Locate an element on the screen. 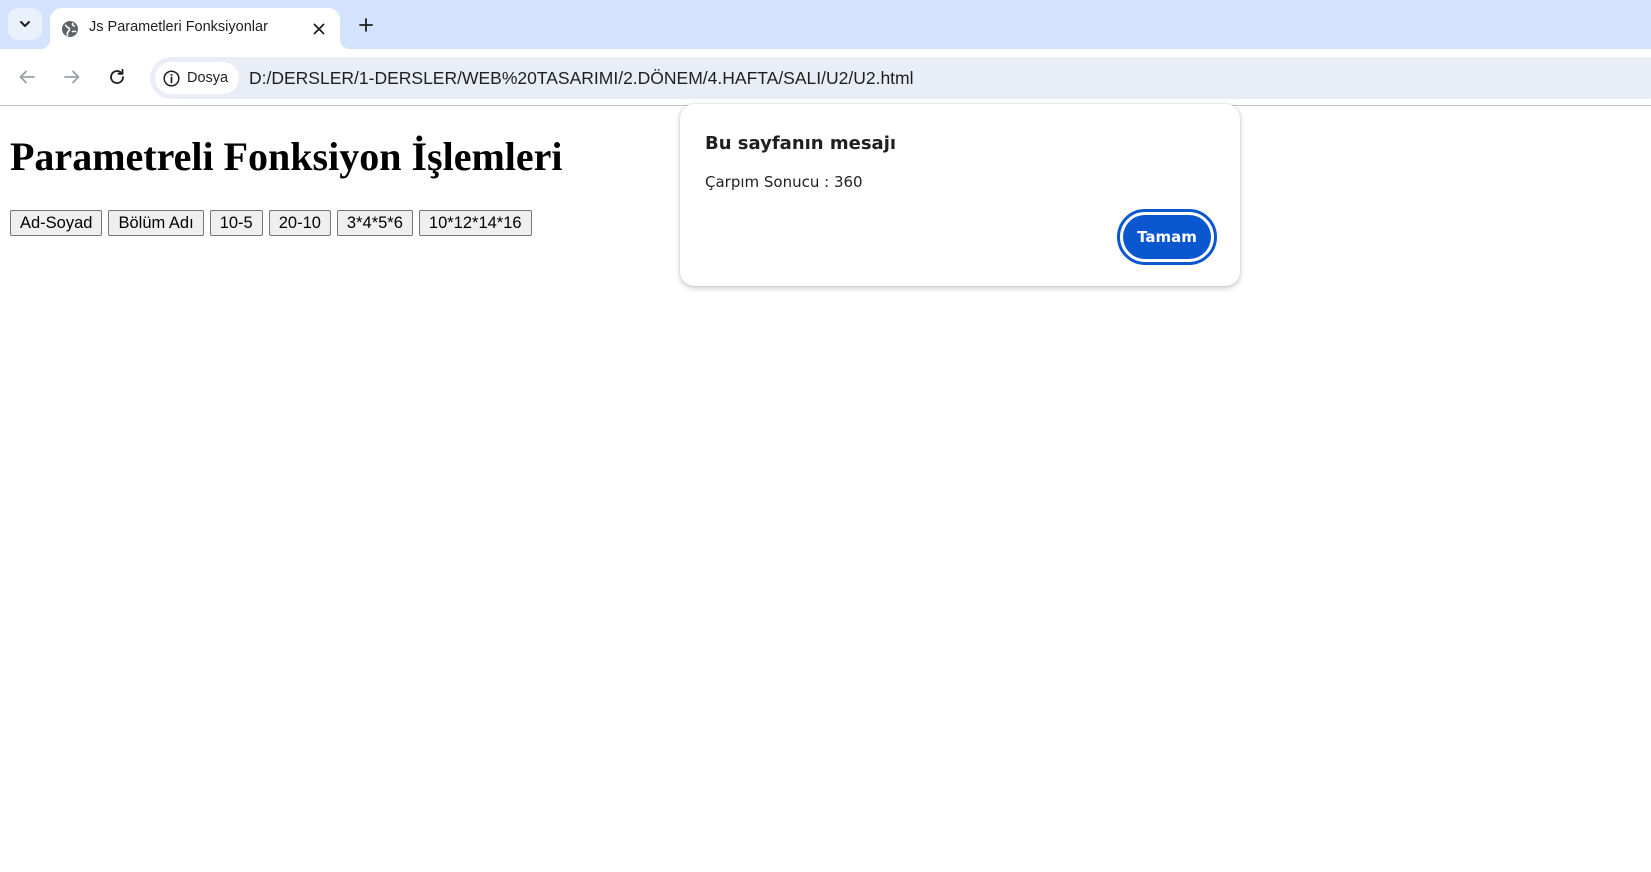 The image size is (1651, 872). plus-icon is located at coordinates (366, 25).